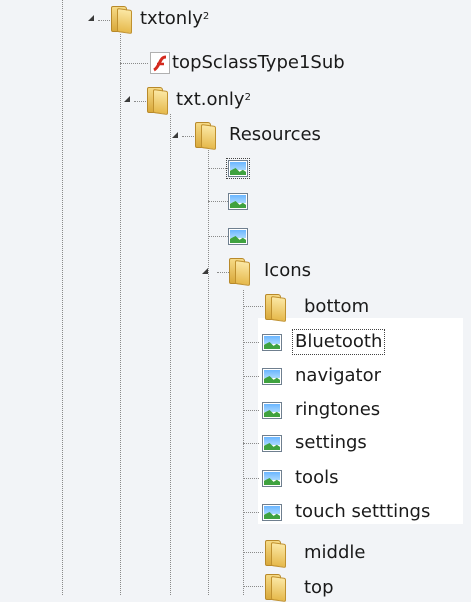 The width and height of the screenshot is (471, 602). I want to click on tree-item-ringtones: ringtones, so click(337, 410).